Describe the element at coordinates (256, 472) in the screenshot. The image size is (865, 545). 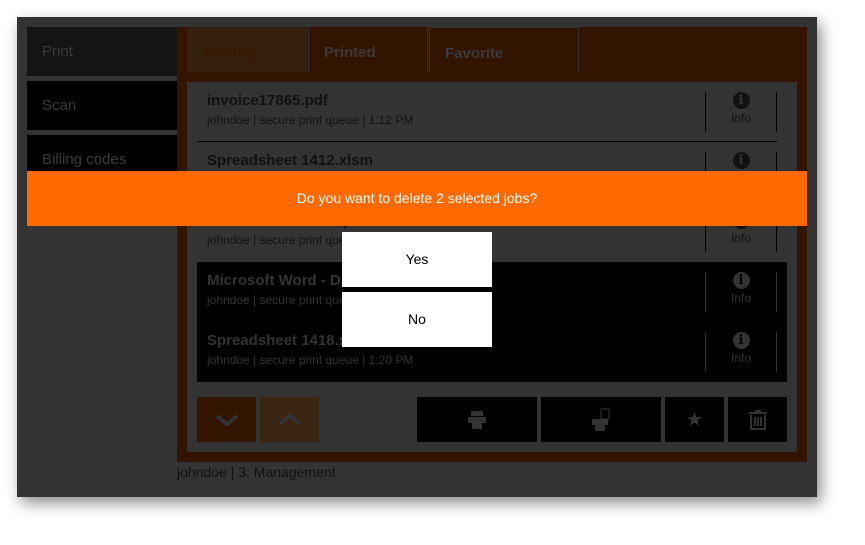
I see `footer-status: johndoe | 3: Management` at that location.